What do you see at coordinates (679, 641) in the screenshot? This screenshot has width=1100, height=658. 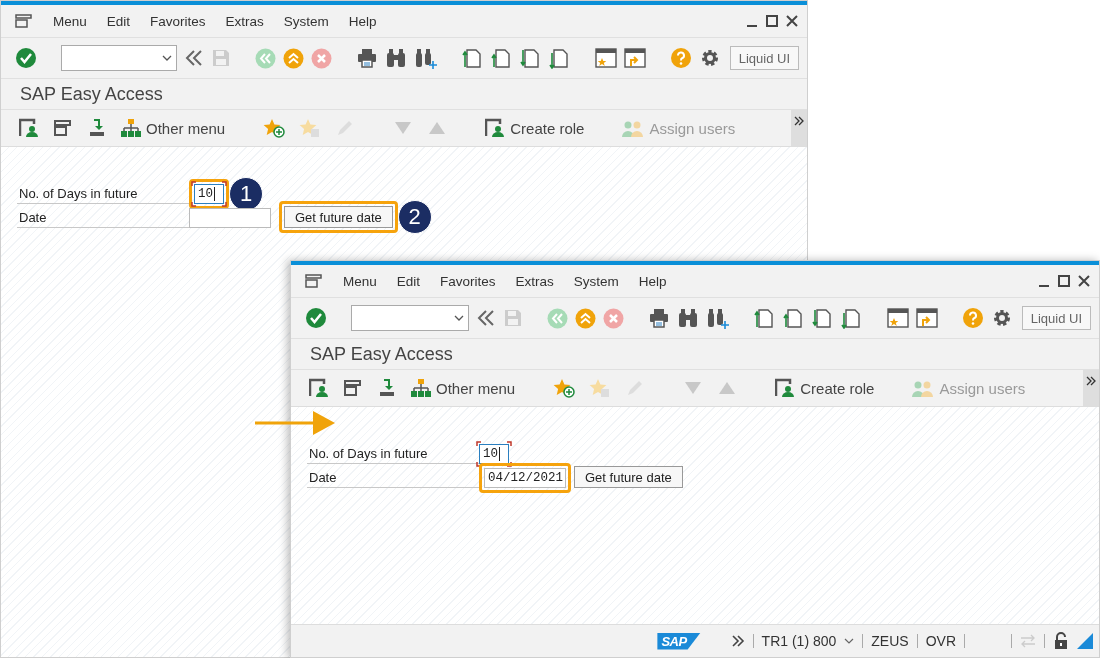 I see `sap-logo: SAP` at bounding box center [679, 641].